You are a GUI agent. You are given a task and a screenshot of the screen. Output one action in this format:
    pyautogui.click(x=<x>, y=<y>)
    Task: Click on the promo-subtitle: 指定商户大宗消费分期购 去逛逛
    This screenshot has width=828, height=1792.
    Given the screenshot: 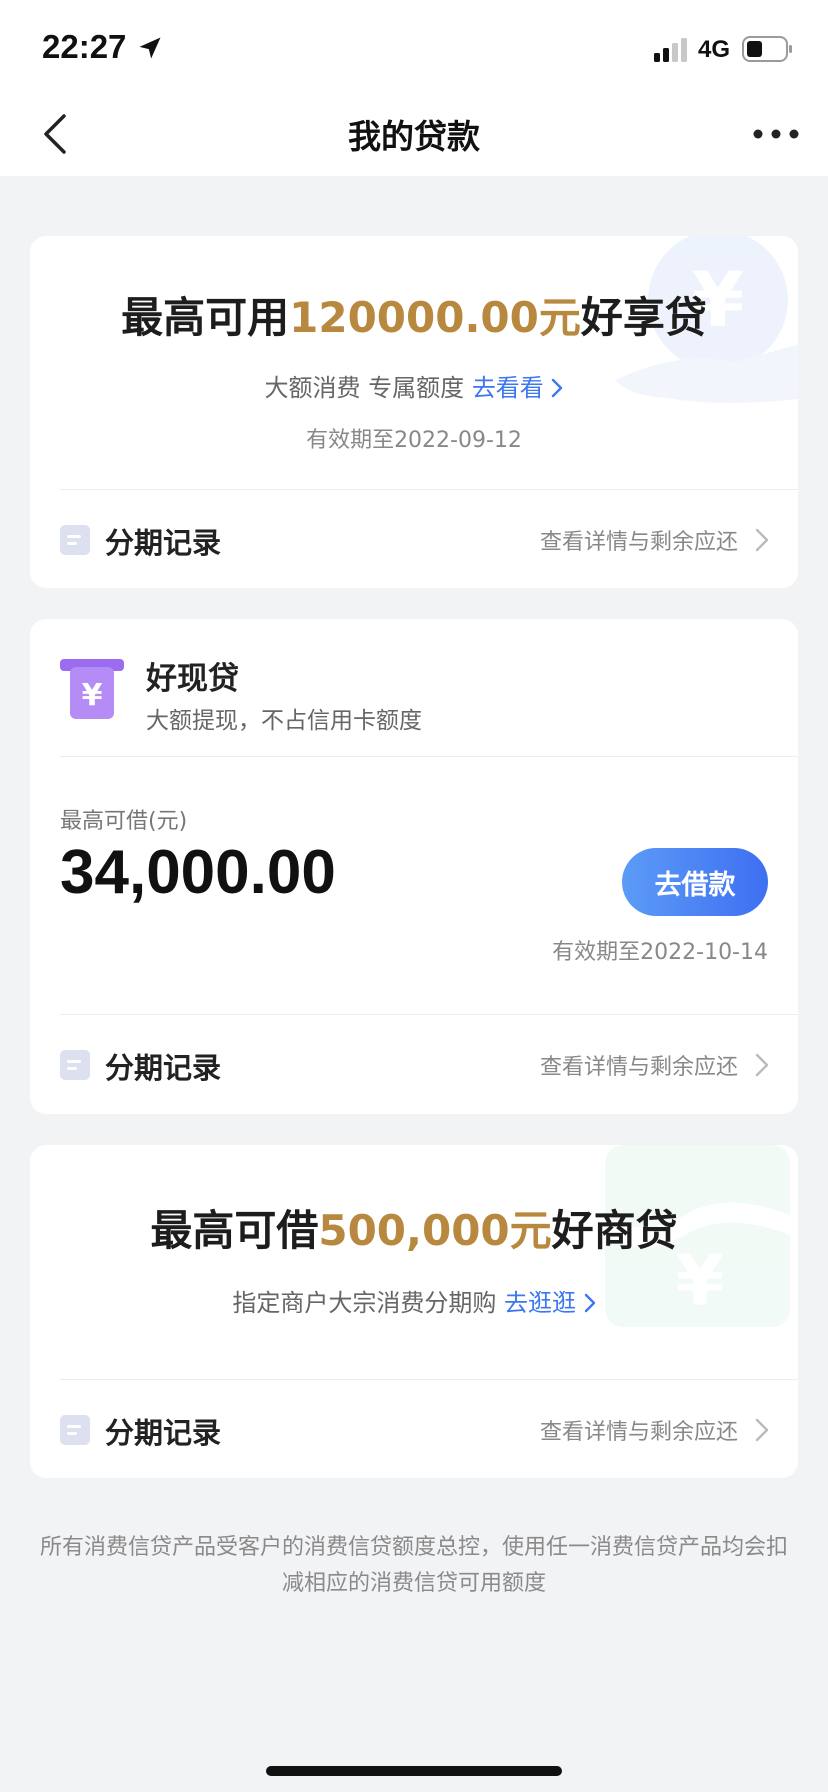 What is the action you would take?
    pyautogui.click(x=414, y=1300)
    